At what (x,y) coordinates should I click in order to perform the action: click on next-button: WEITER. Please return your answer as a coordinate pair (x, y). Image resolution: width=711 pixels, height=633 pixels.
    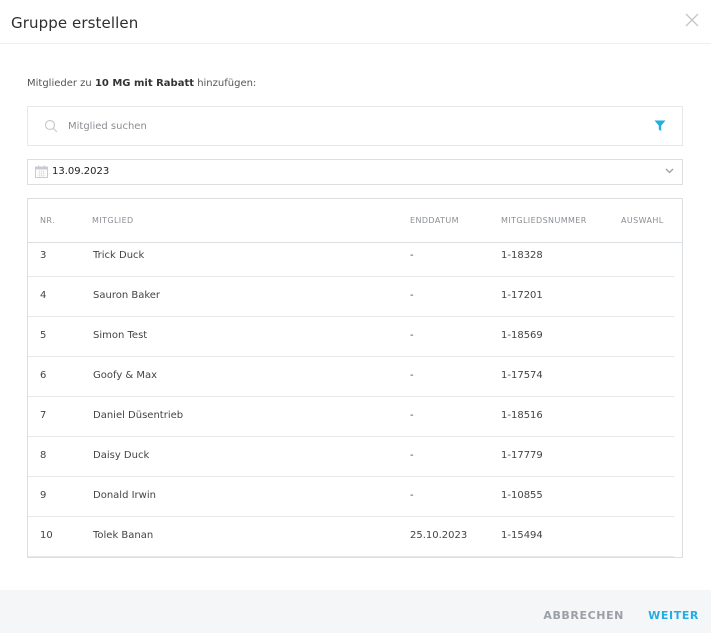
    Looking at the image, I should click on (673, 615).